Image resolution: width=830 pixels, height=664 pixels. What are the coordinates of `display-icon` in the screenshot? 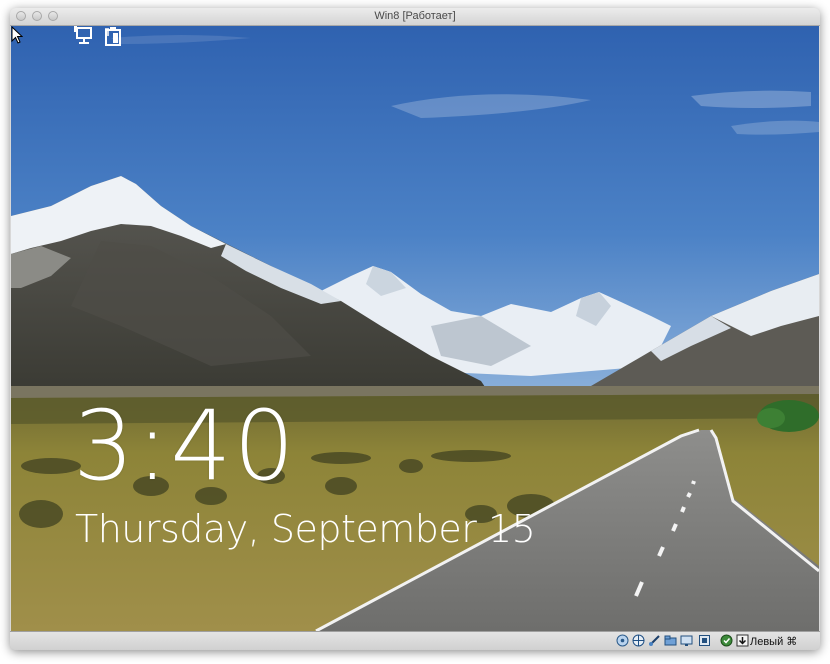 It's located at (686, 640).